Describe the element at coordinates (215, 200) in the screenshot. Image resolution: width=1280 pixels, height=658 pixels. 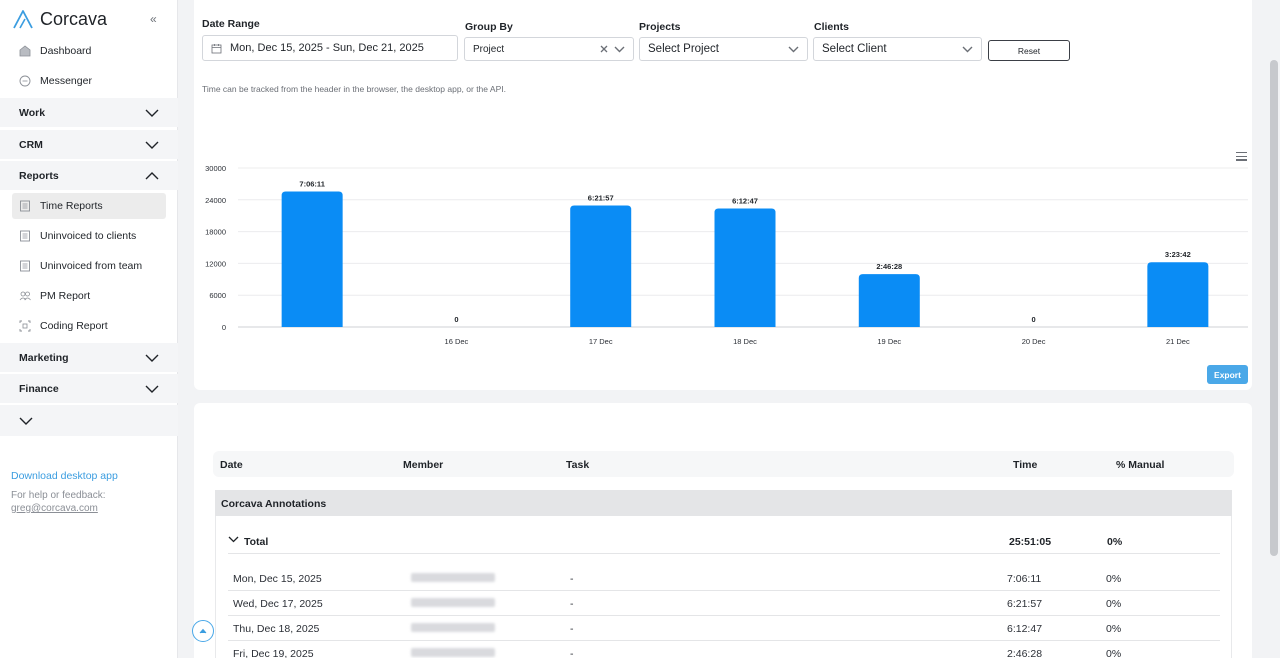
I see `y-tick-label: 24000` at that location.